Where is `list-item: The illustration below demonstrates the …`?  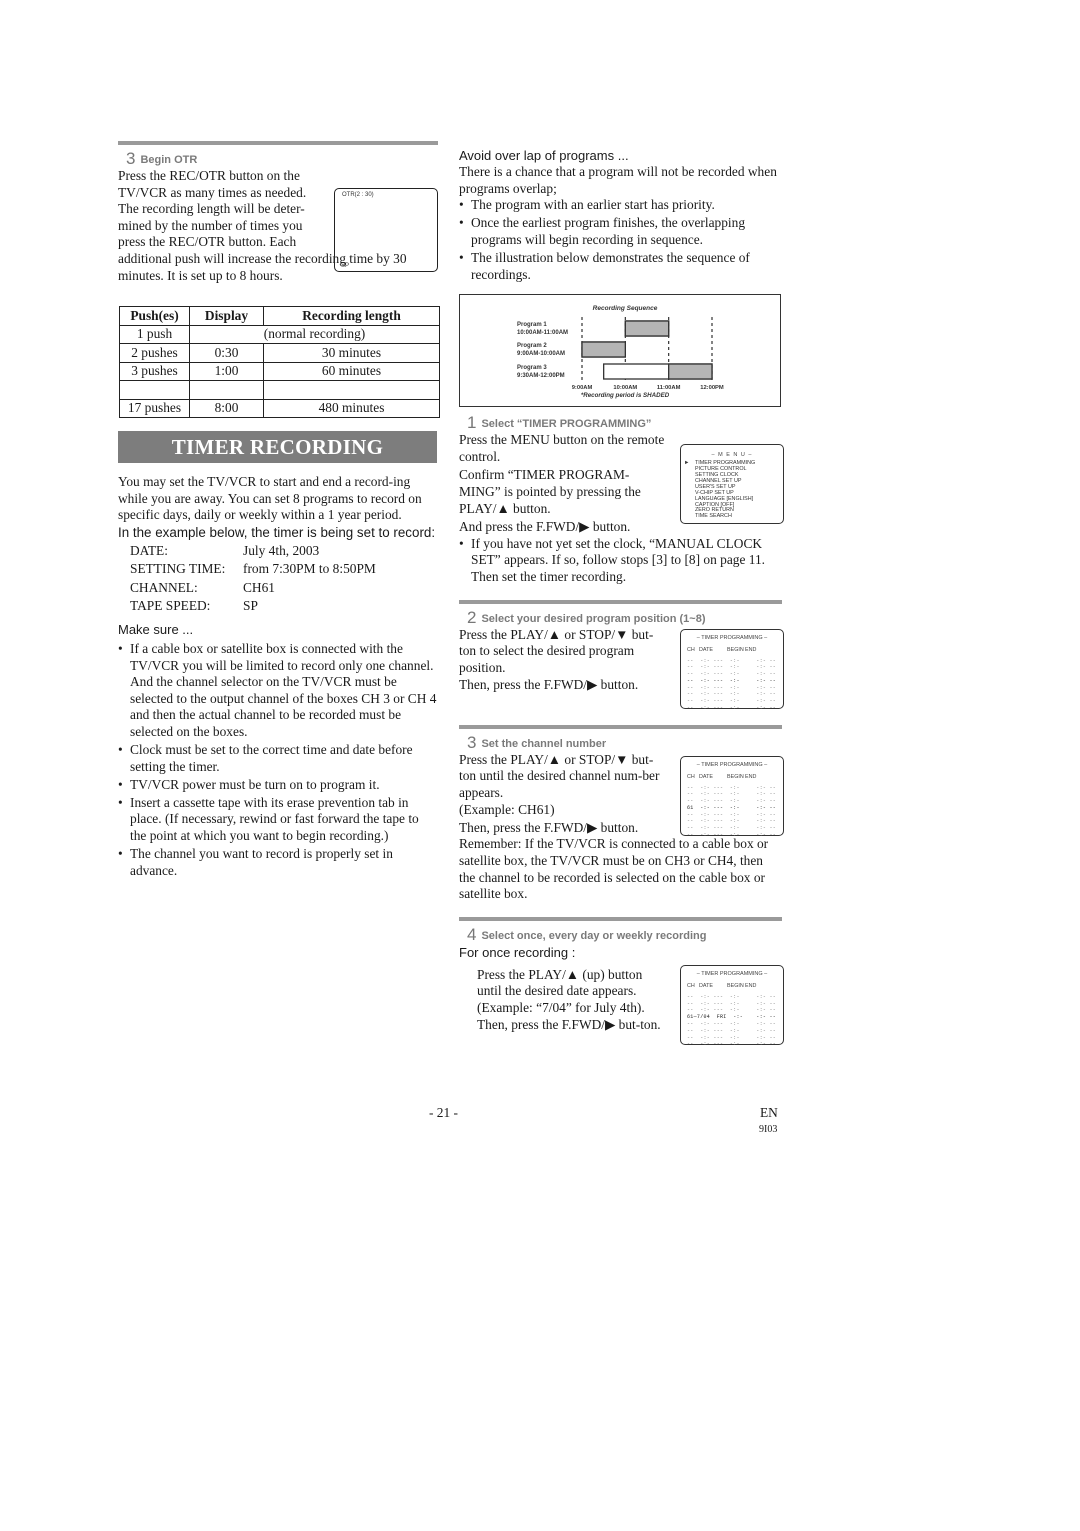 list-item: The illustration below demonstrates the … is located at coordinates (620, 266).